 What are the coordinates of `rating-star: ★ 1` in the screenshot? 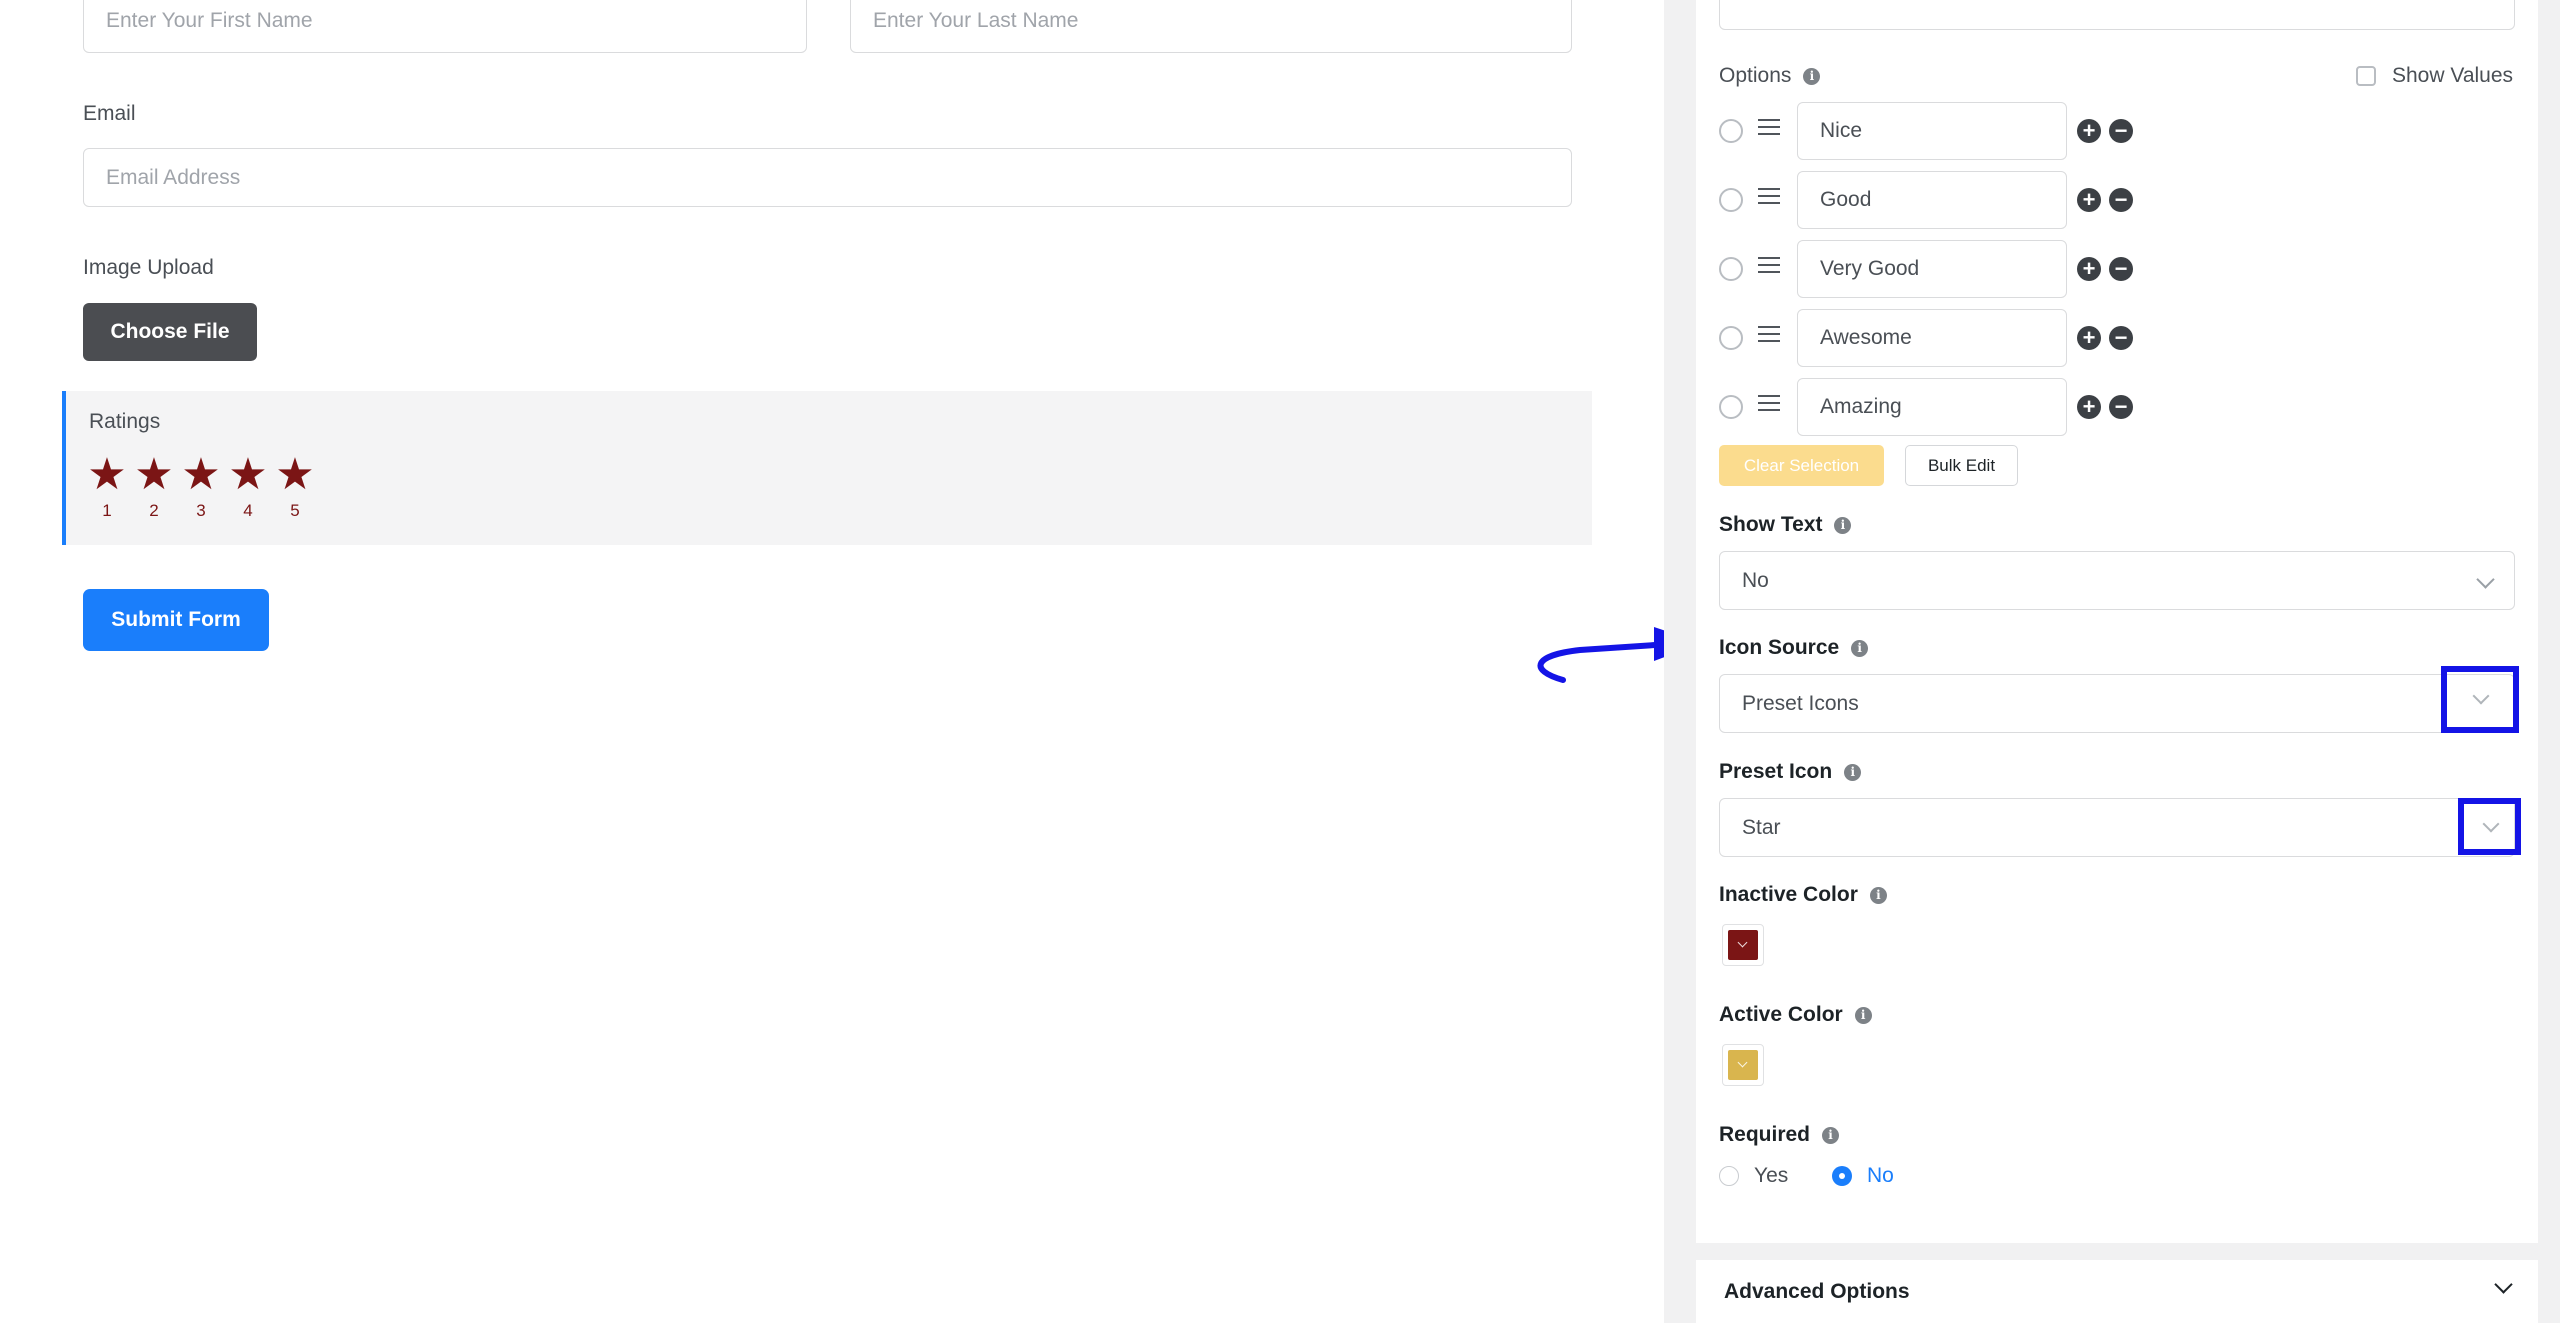 It's located at (107, 487).